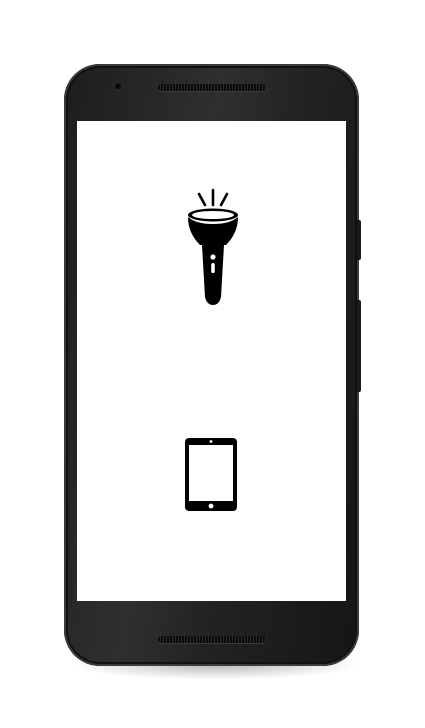 This screenshot has height=728, width=425. I want to click on volume-rocker, so click(359, 346).